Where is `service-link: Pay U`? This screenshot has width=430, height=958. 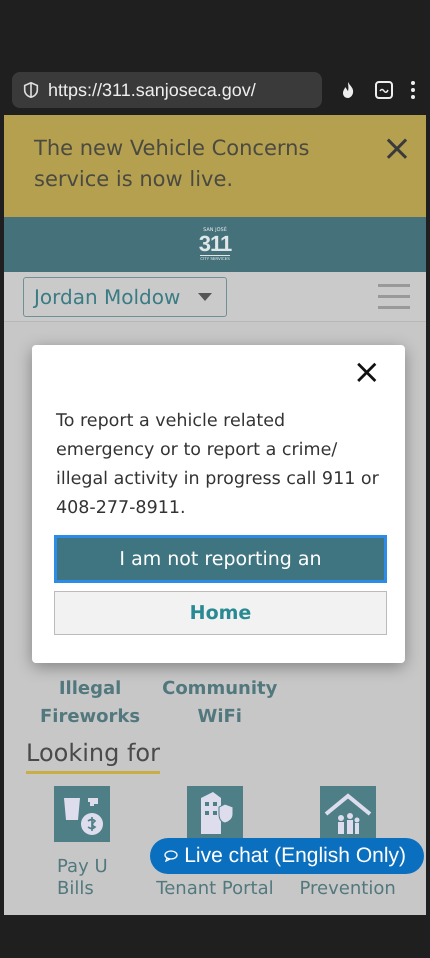
service-link: Pay U is located at coordinates (82, 867).